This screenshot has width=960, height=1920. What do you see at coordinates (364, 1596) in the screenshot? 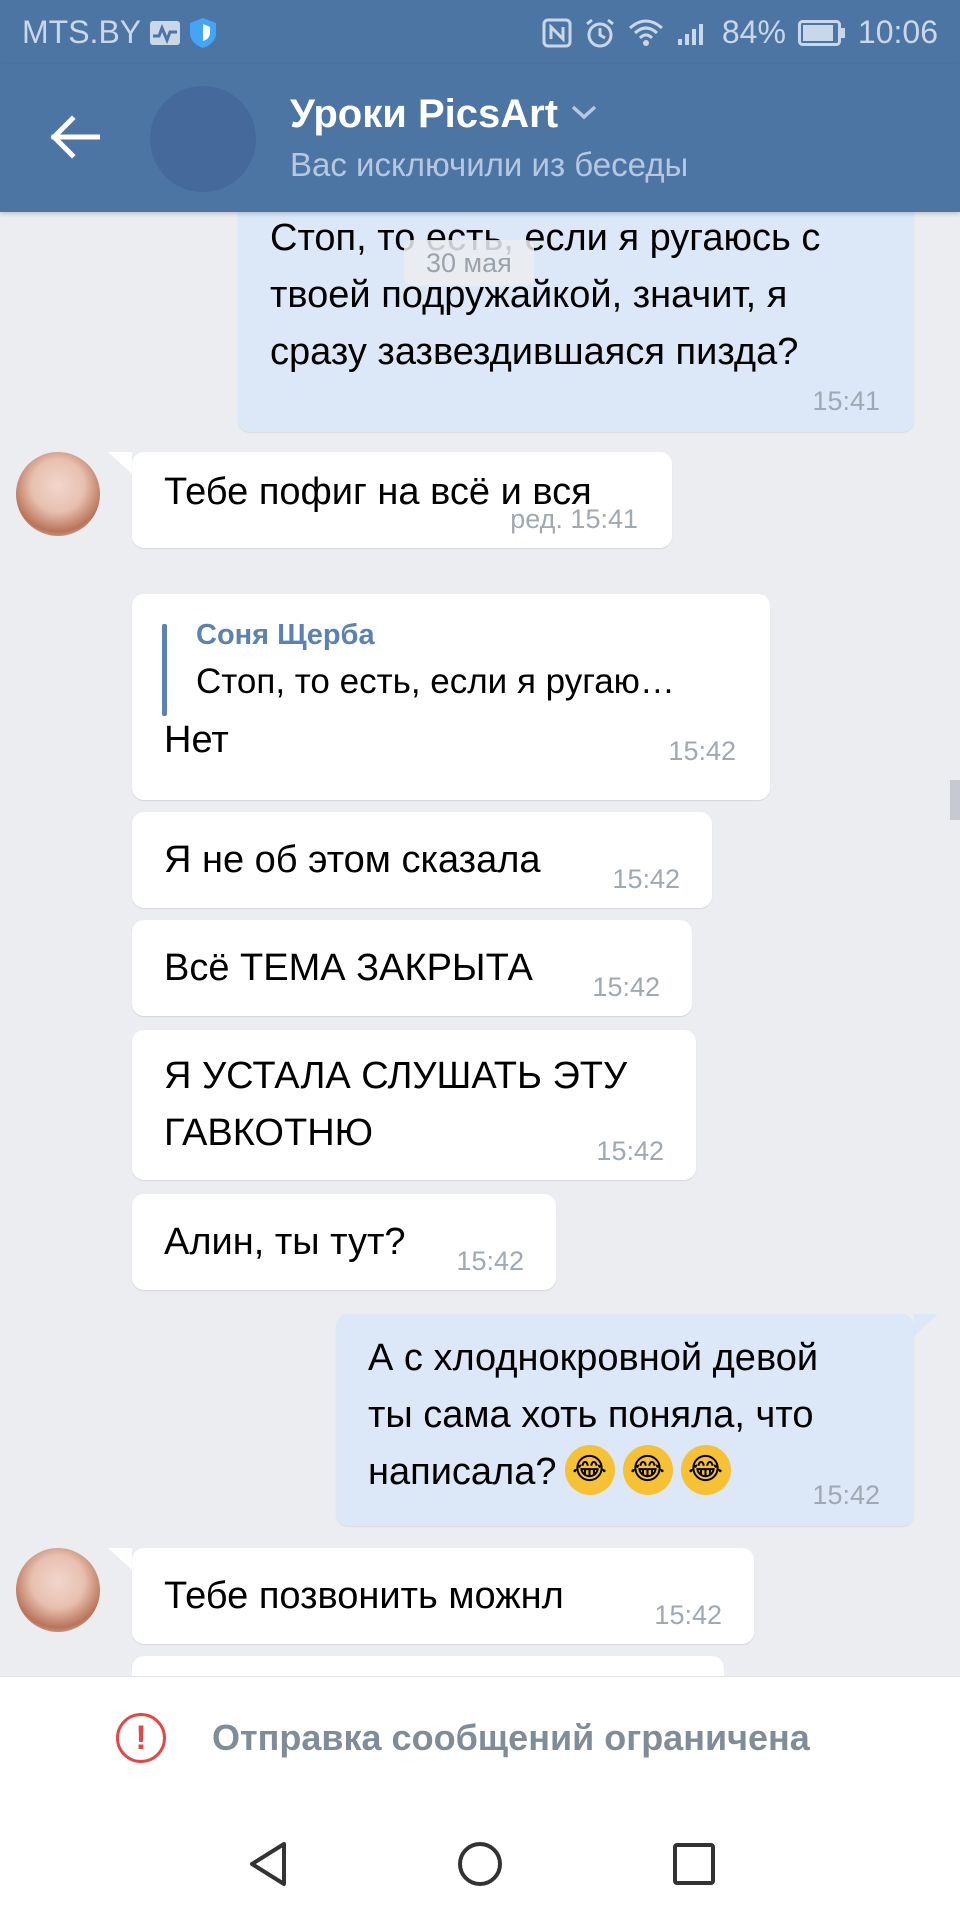
I see `message-text: Тебе позвонить можнл` at bounding box center [364, 1596].